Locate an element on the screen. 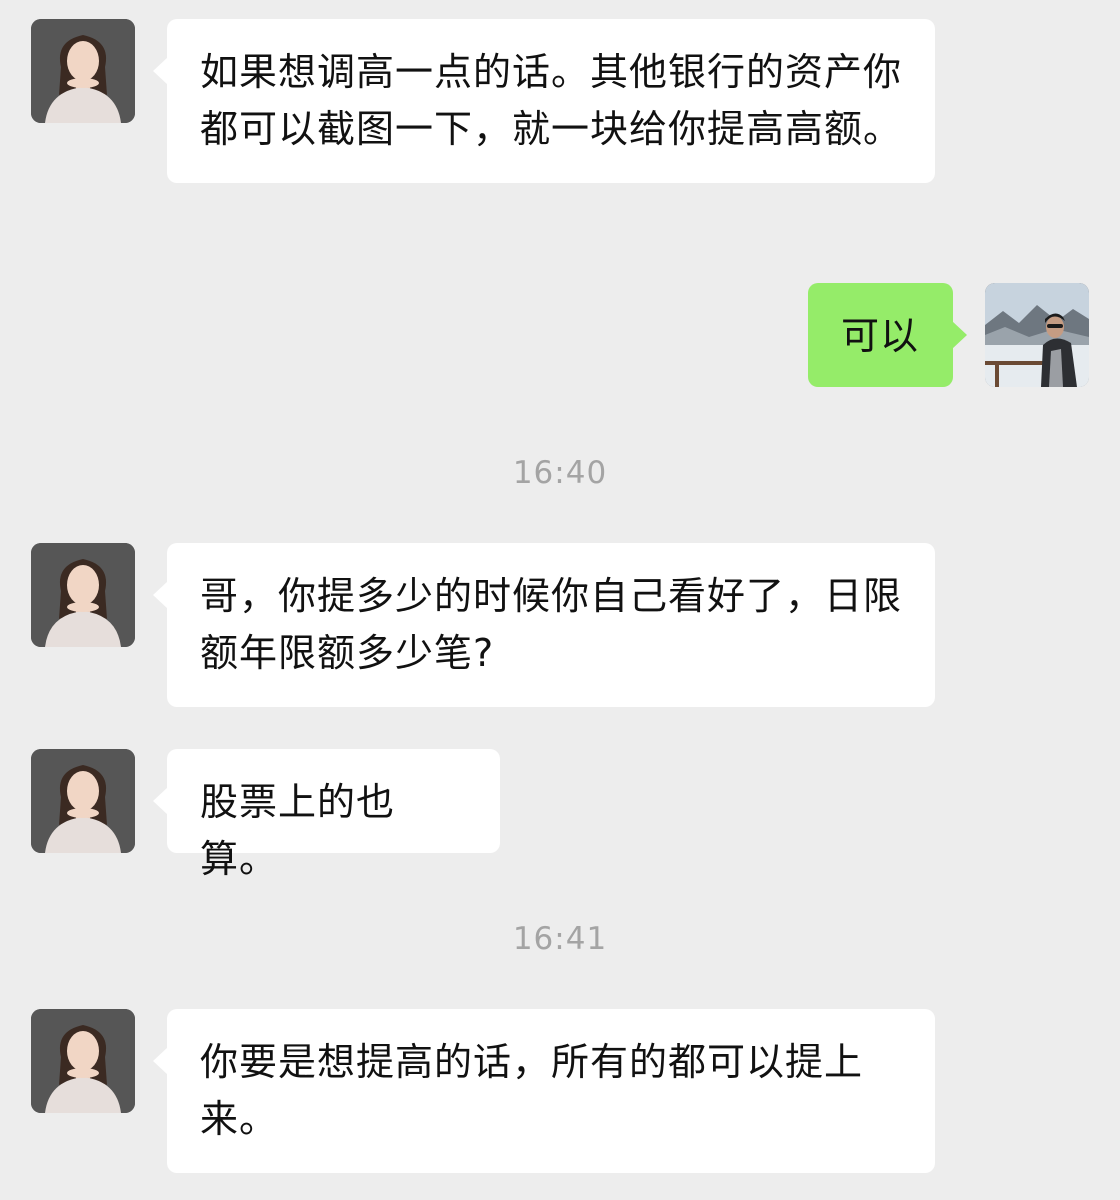 This screenshot has height=1200, width=1120. message-bubble-incoming: 哥，你提多少的时候你自己看好了，日限额年限额多少笔? is located at coordinates (544, 625).